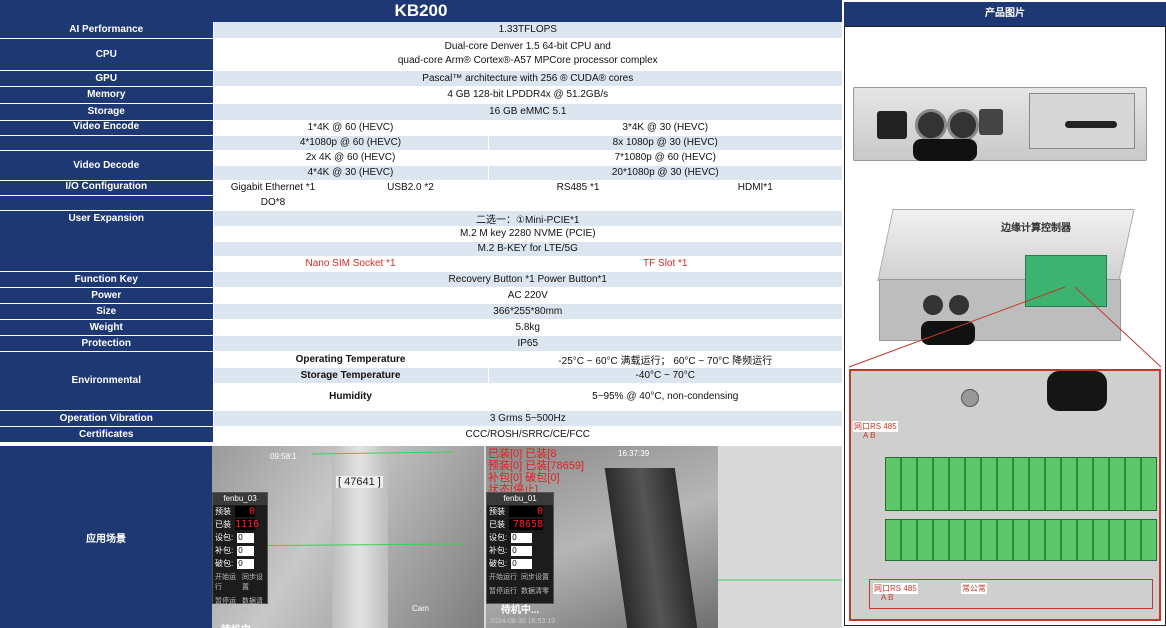 The width and height of the screenshot is (1166, 628). Describe the element at coordinates (527, 327) in the screenshot. I see `weight-value: 5.8kg` at that location.